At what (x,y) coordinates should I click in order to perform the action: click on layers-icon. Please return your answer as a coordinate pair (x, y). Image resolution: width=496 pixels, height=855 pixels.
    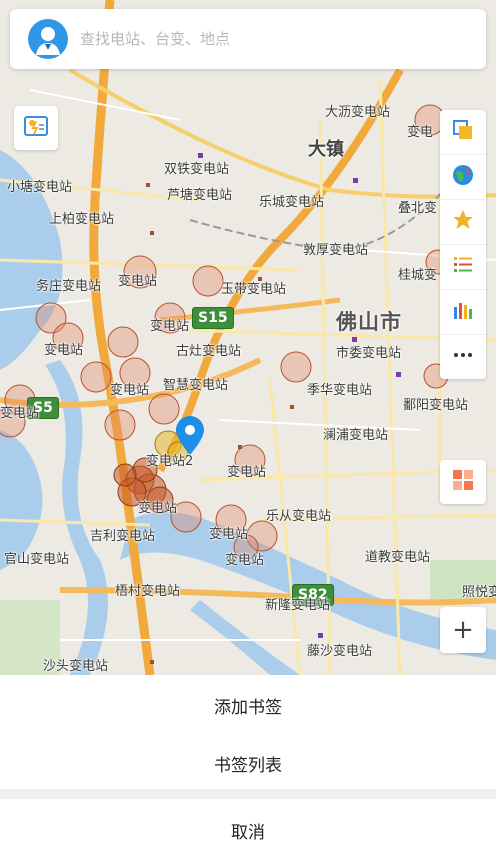
    Looking at the image, I should click on (463, 132).